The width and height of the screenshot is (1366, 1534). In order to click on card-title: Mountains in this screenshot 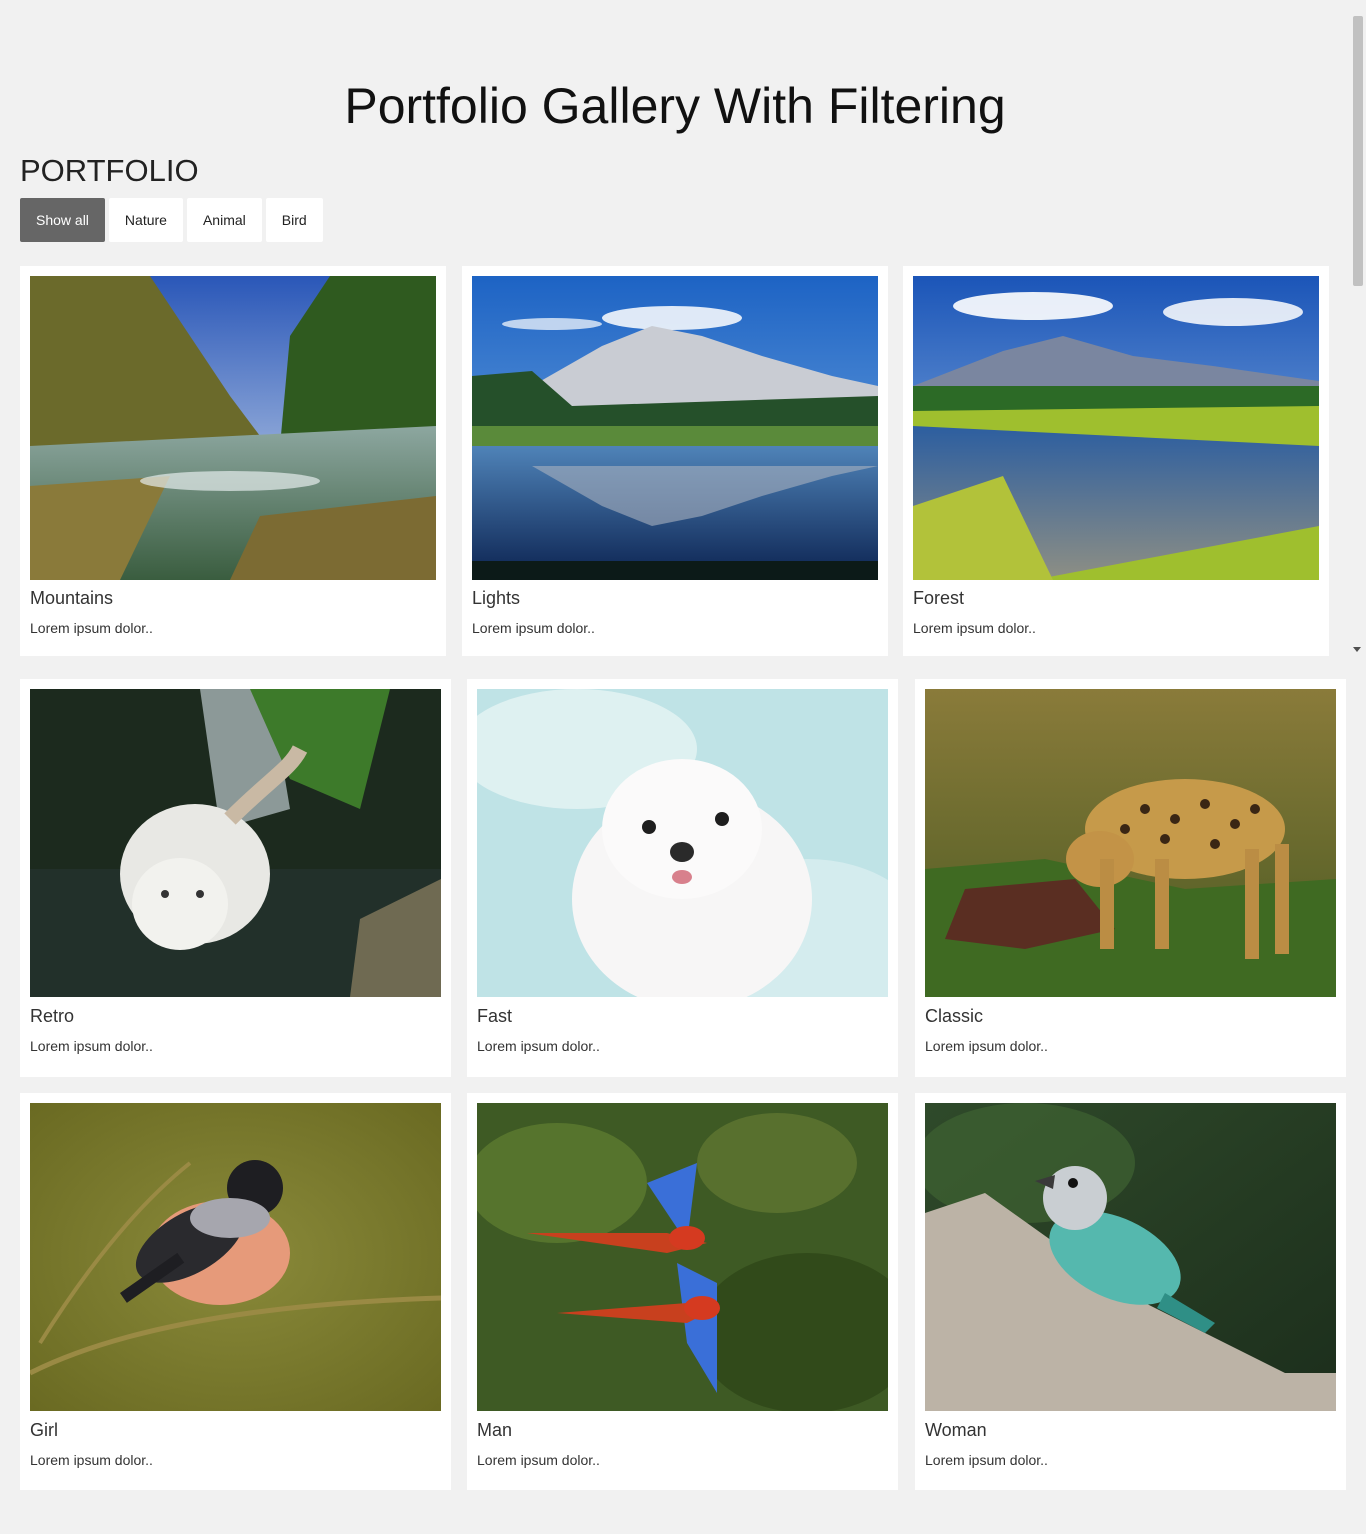, I will do `click(72, 598)`.